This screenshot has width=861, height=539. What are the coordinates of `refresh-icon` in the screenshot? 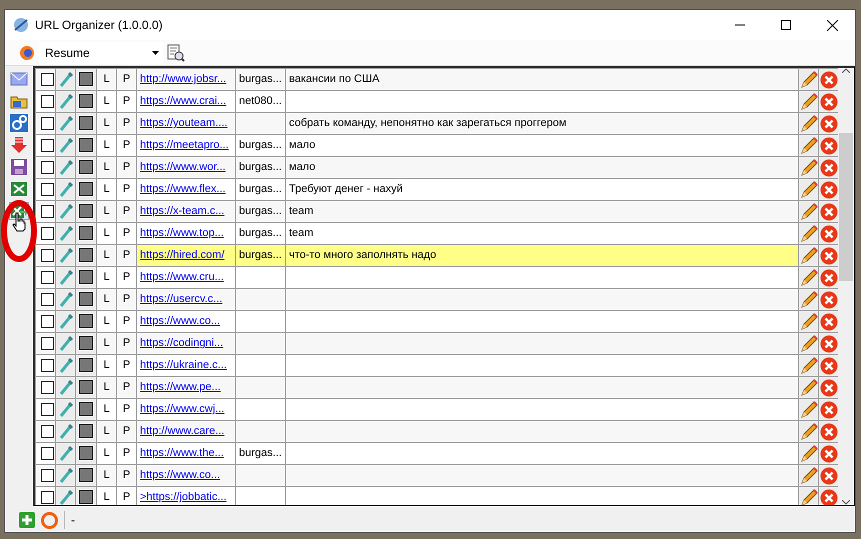 It's located at (49, 520).